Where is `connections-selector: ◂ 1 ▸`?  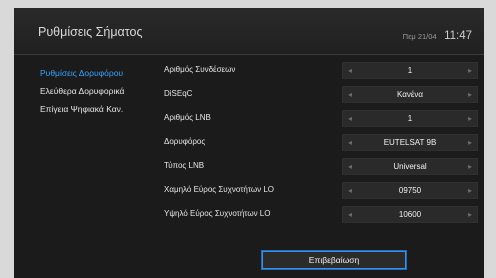 connections-selector: ◂ 1 ▸ is located at coordinates (410, 70).